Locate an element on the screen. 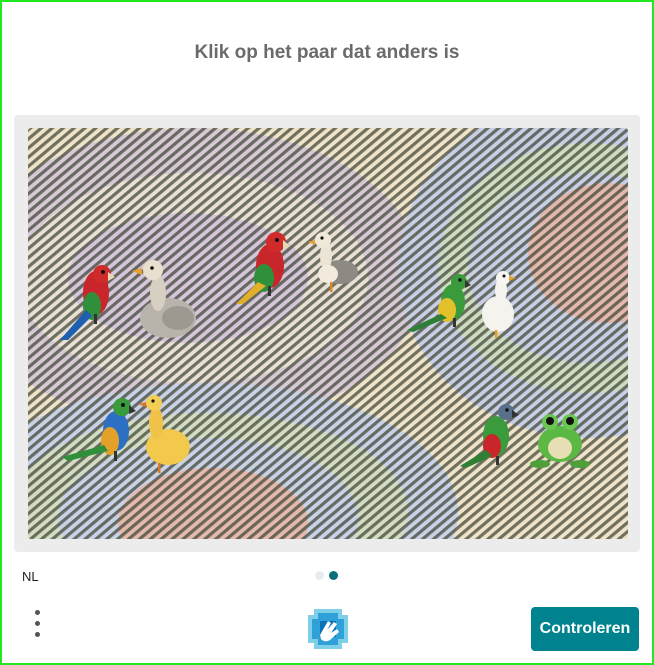  duck-white-icon is located at coordinates (499, 304).